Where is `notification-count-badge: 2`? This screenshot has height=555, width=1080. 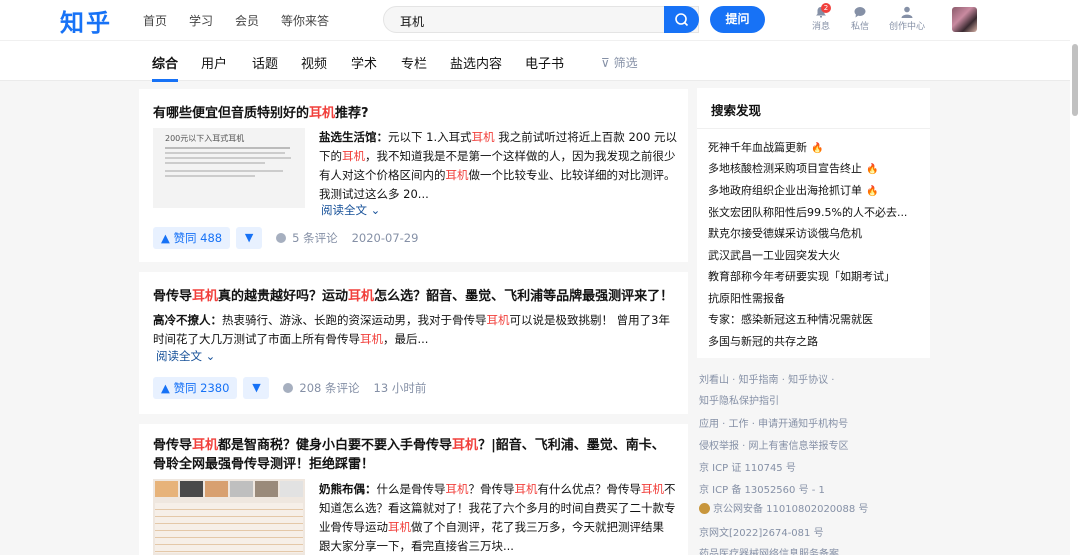 notification-count-badge: 2 is located at coordinates (826, 8).